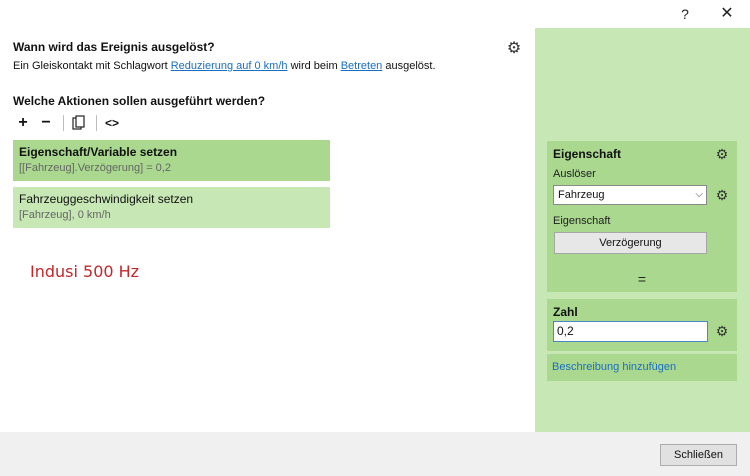  I want to click on close-icon: ✕, so click(727, 13).